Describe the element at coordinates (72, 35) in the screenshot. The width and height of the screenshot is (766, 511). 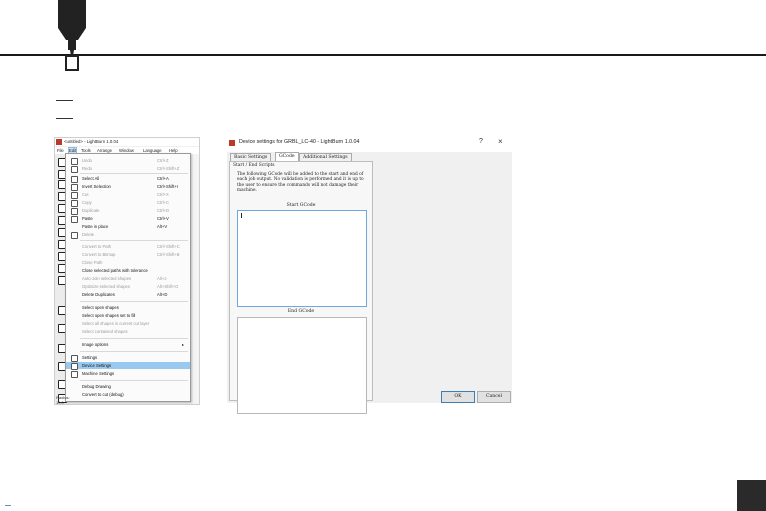
I see `laser-nozzle-icon` at that location.